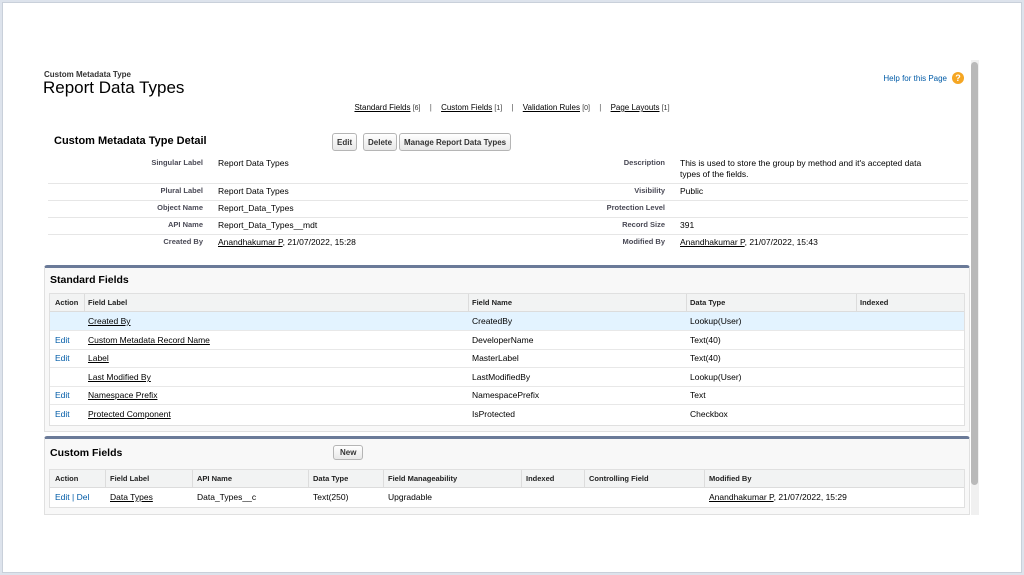 The width and height of the screenshot is (1024, 575). Describe the element at coordinates (250, 242) in the screenshot. I see `created-by-user-link: Anandhakumar P` at that location.